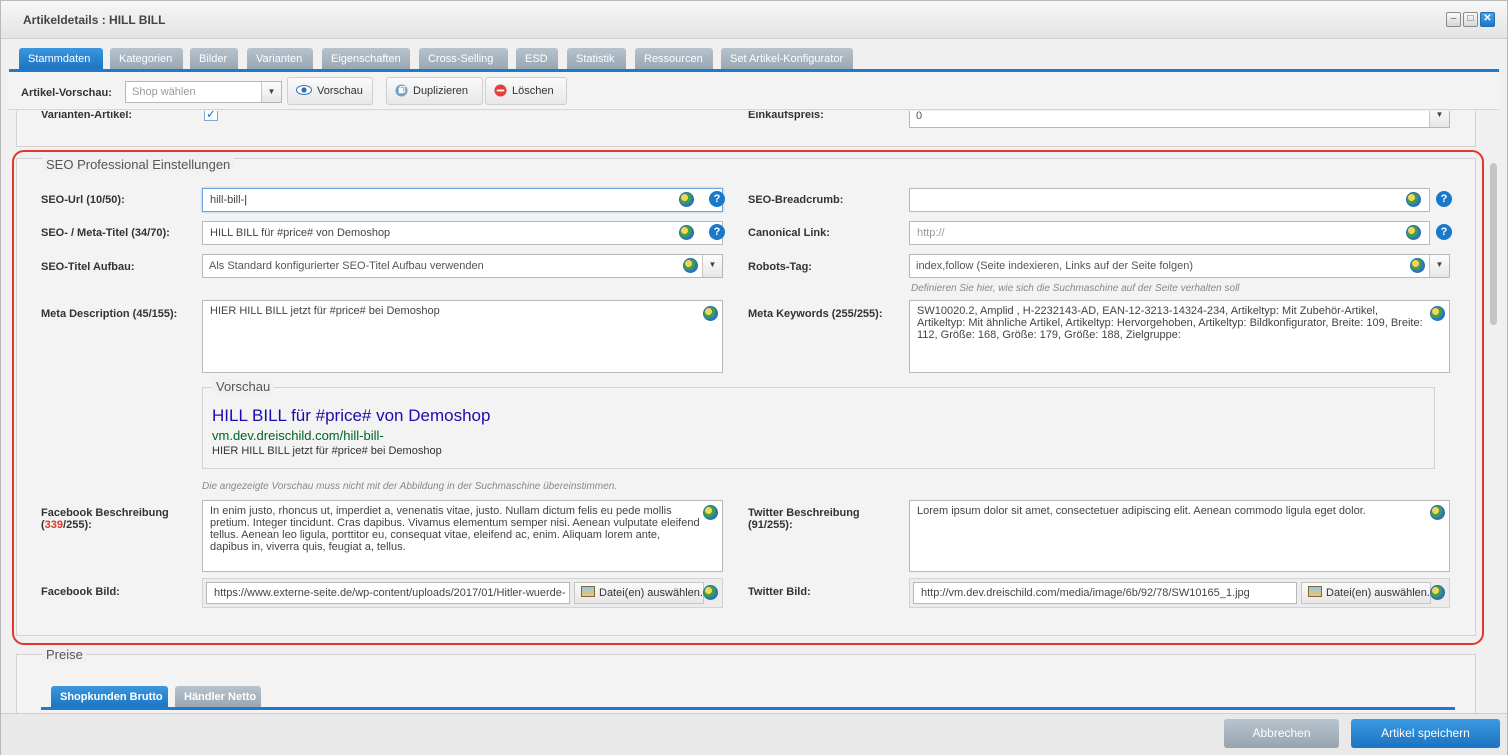  What do you see at coordinates (770, 525) in the screenshot?
I see `twitter-description-count: (91/255):` at bounding box center [770, 525].